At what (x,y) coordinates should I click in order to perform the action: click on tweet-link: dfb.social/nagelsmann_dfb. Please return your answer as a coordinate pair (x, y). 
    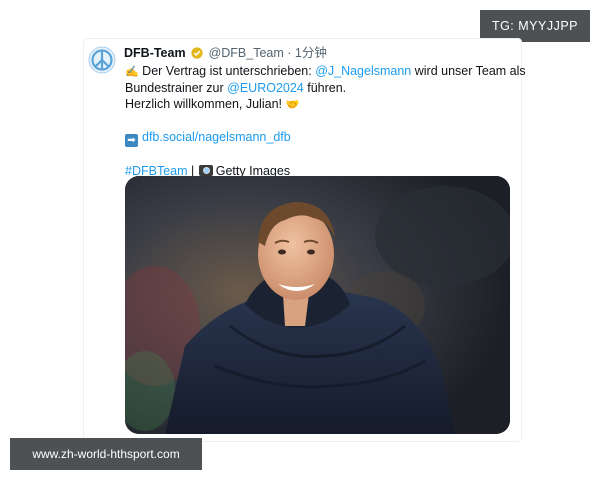
    Looking at the image, I should click on (216, 137).